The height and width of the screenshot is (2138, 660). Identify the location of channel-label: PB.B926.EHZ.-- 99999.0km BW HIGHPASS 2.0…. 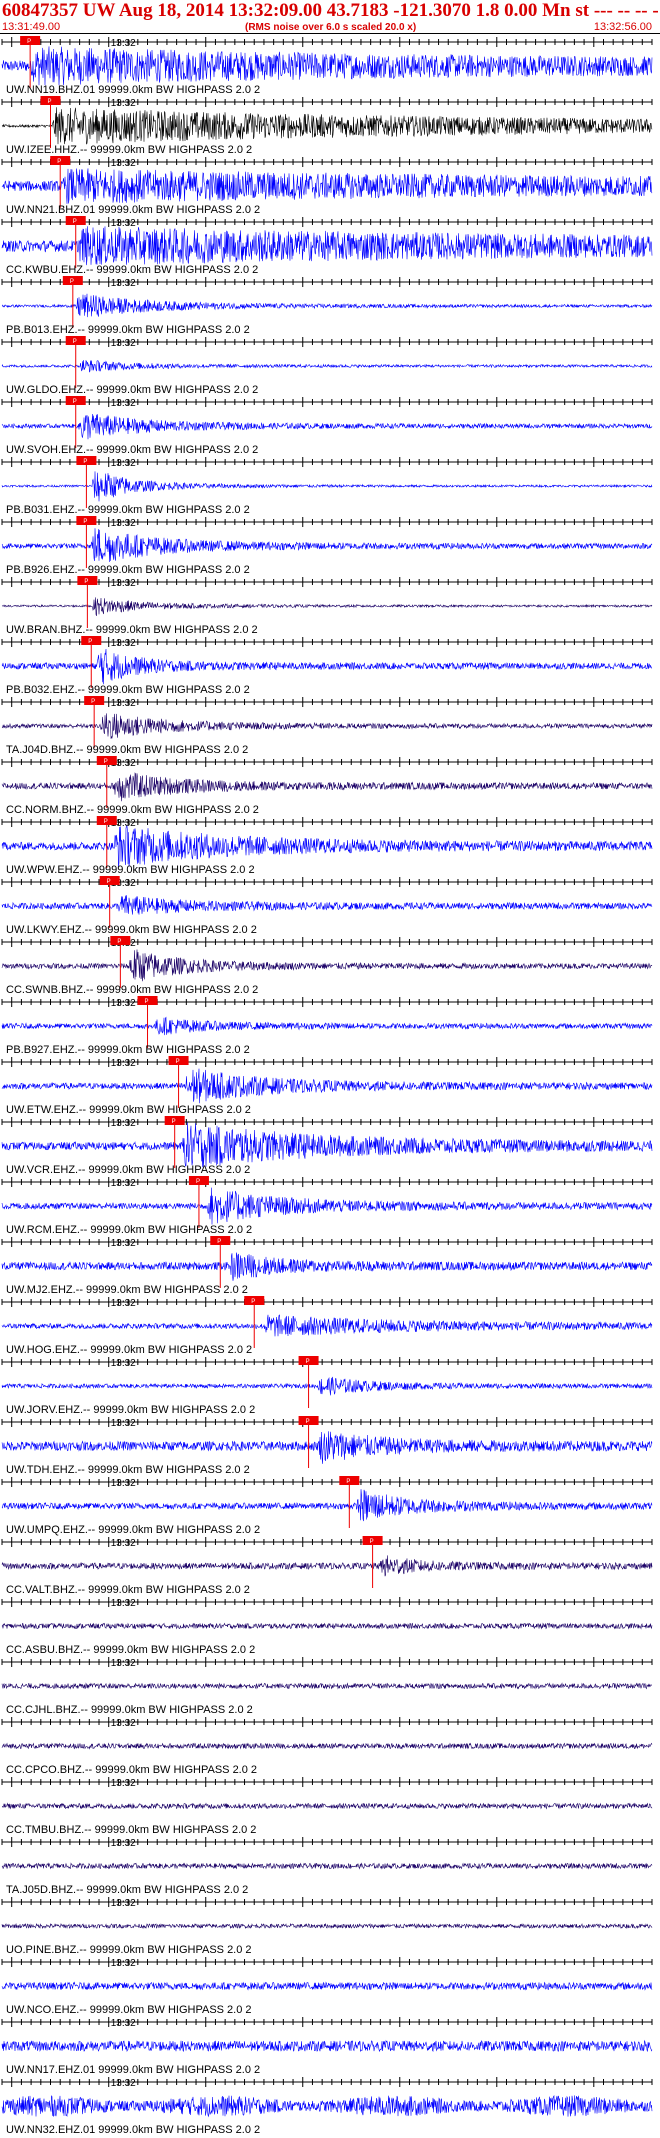
(128, 570).